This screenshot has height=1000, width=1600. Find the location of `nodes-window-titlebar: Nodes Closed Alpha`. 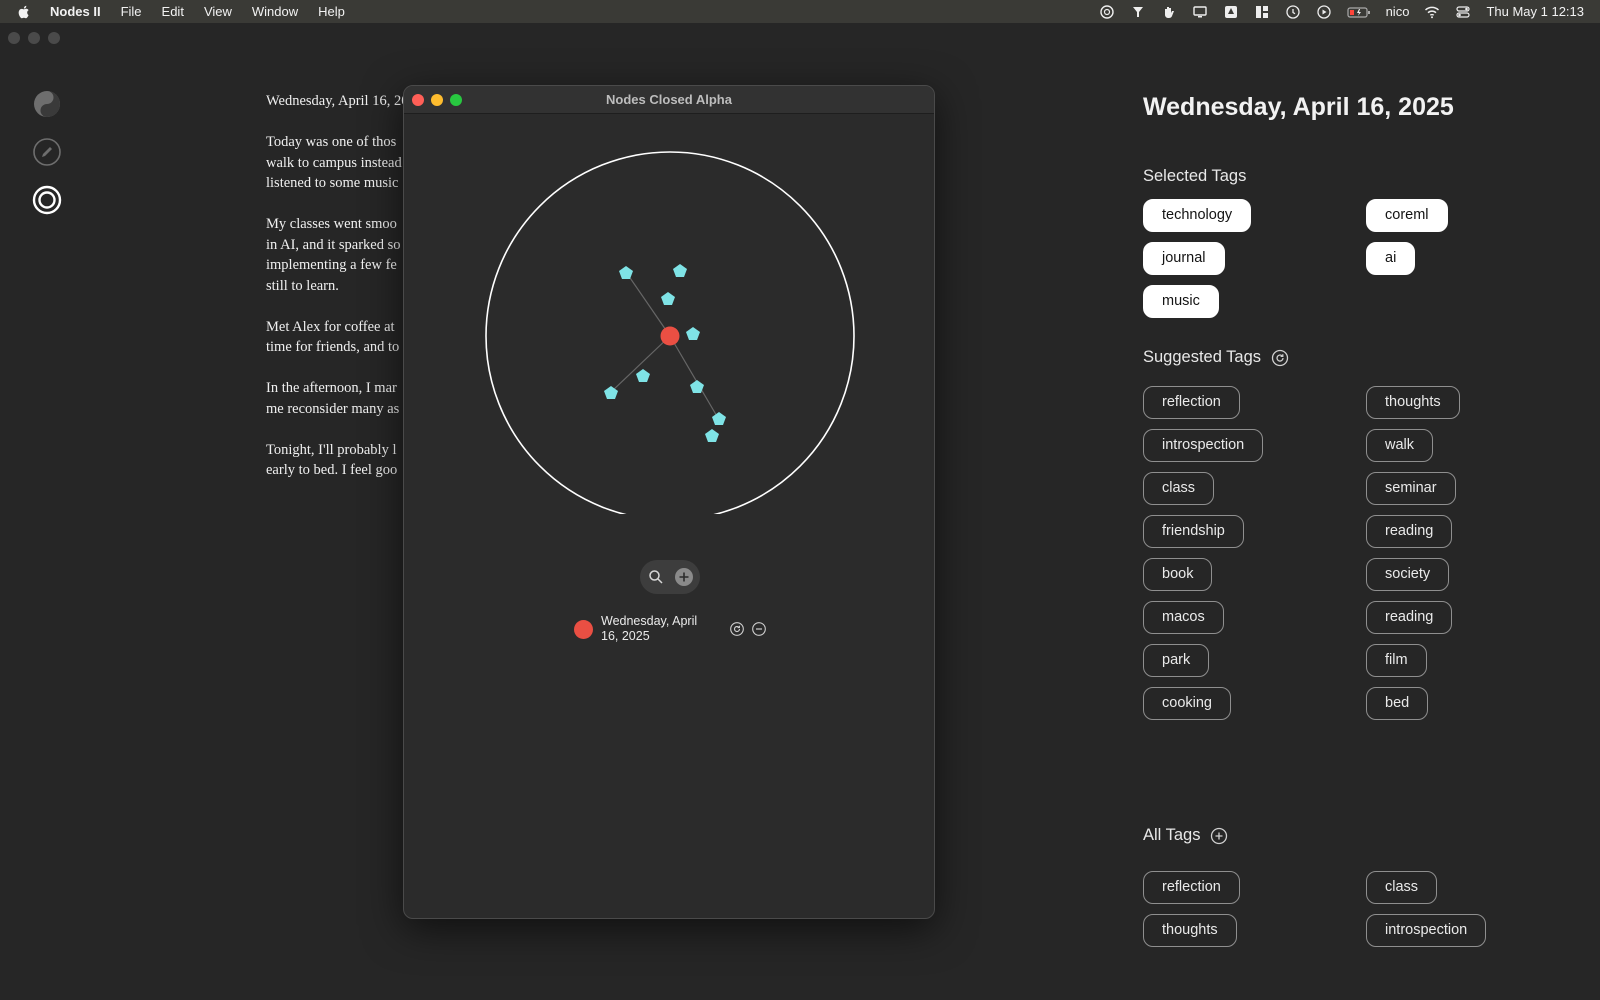

nodes-window-titlebar: Nodes Closed Alpha is located at coordinates (669, 100).